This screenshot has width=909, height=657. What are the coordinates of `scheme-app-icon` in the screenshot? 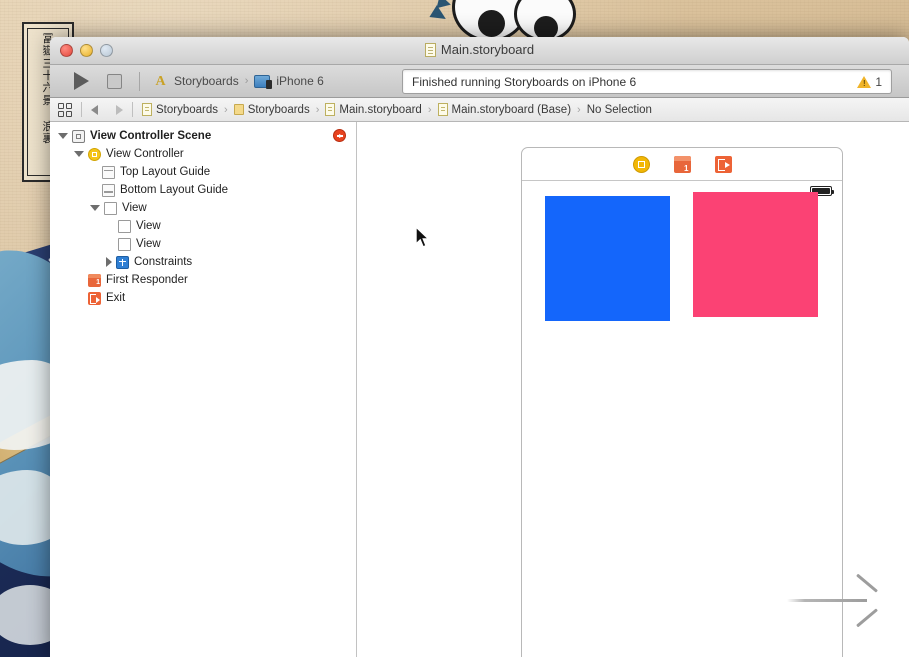 It's located at (160, 81).